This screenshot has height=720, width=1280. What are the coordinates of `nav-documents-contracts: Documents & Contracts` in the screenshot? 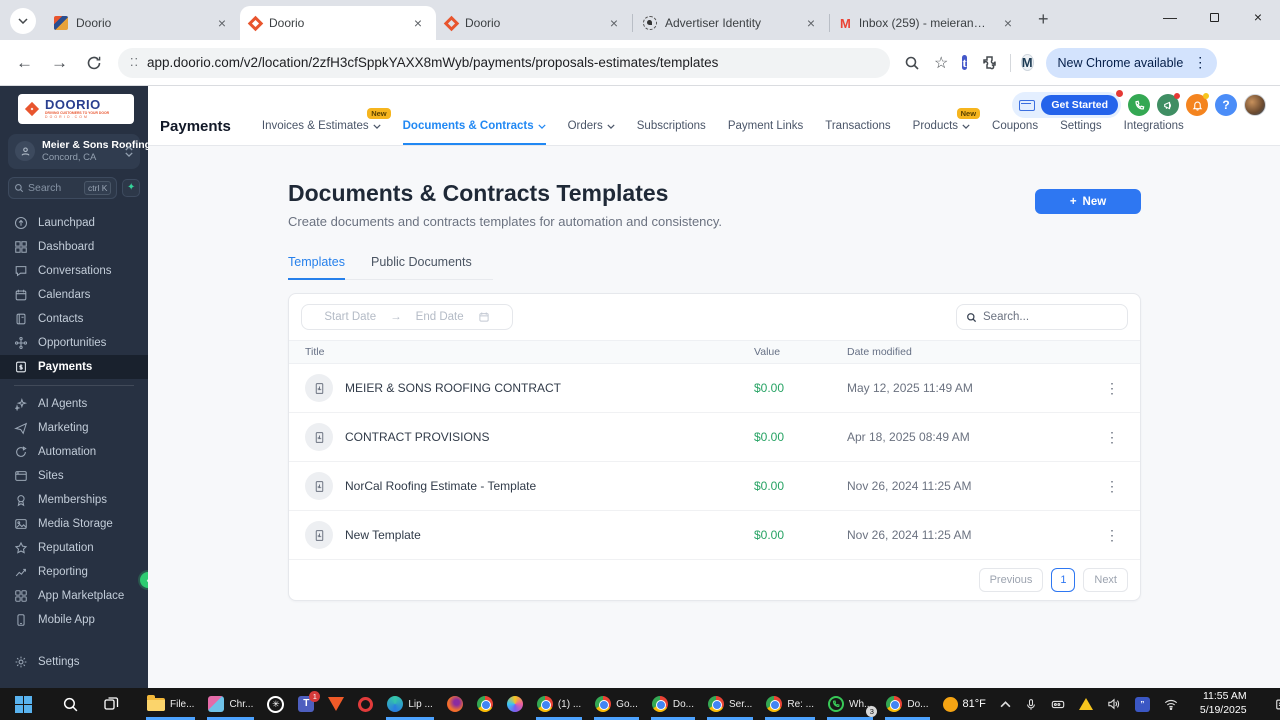 It's located at (474, 132).